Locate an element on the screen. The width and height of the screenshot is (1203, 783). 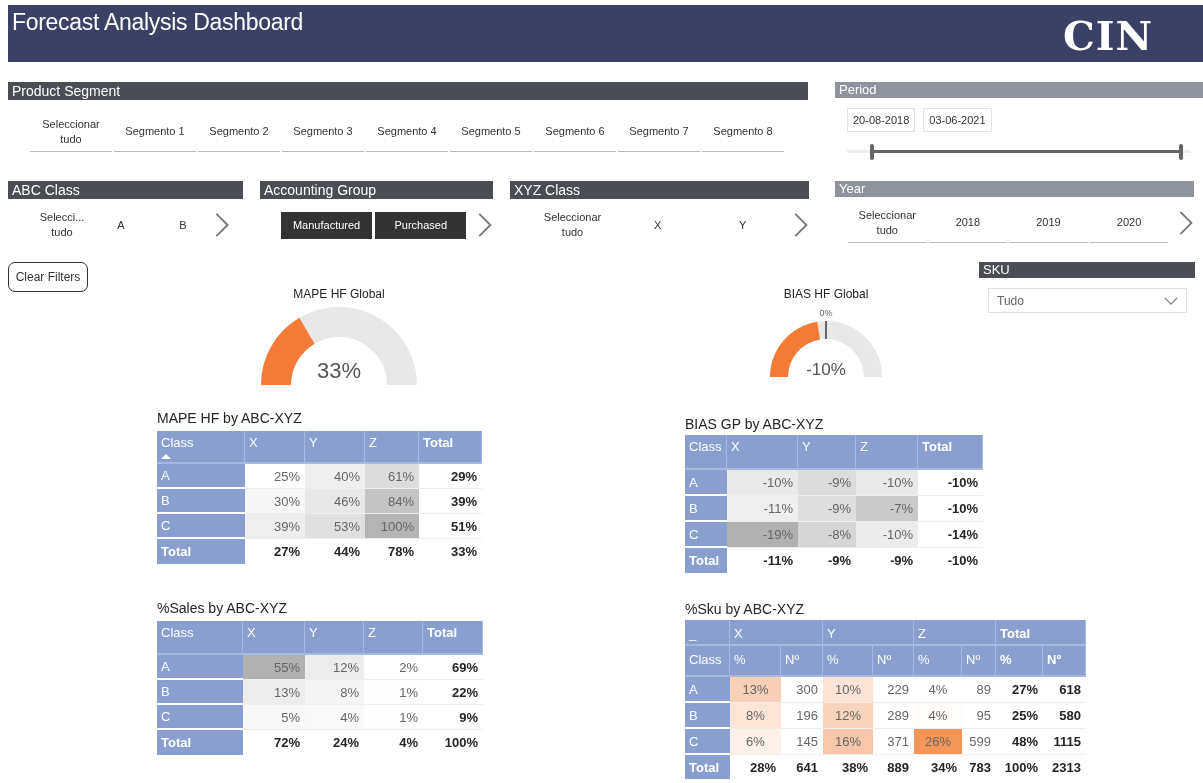
clear-filters-button: Clear Filters is located at coordinates (48, 277).